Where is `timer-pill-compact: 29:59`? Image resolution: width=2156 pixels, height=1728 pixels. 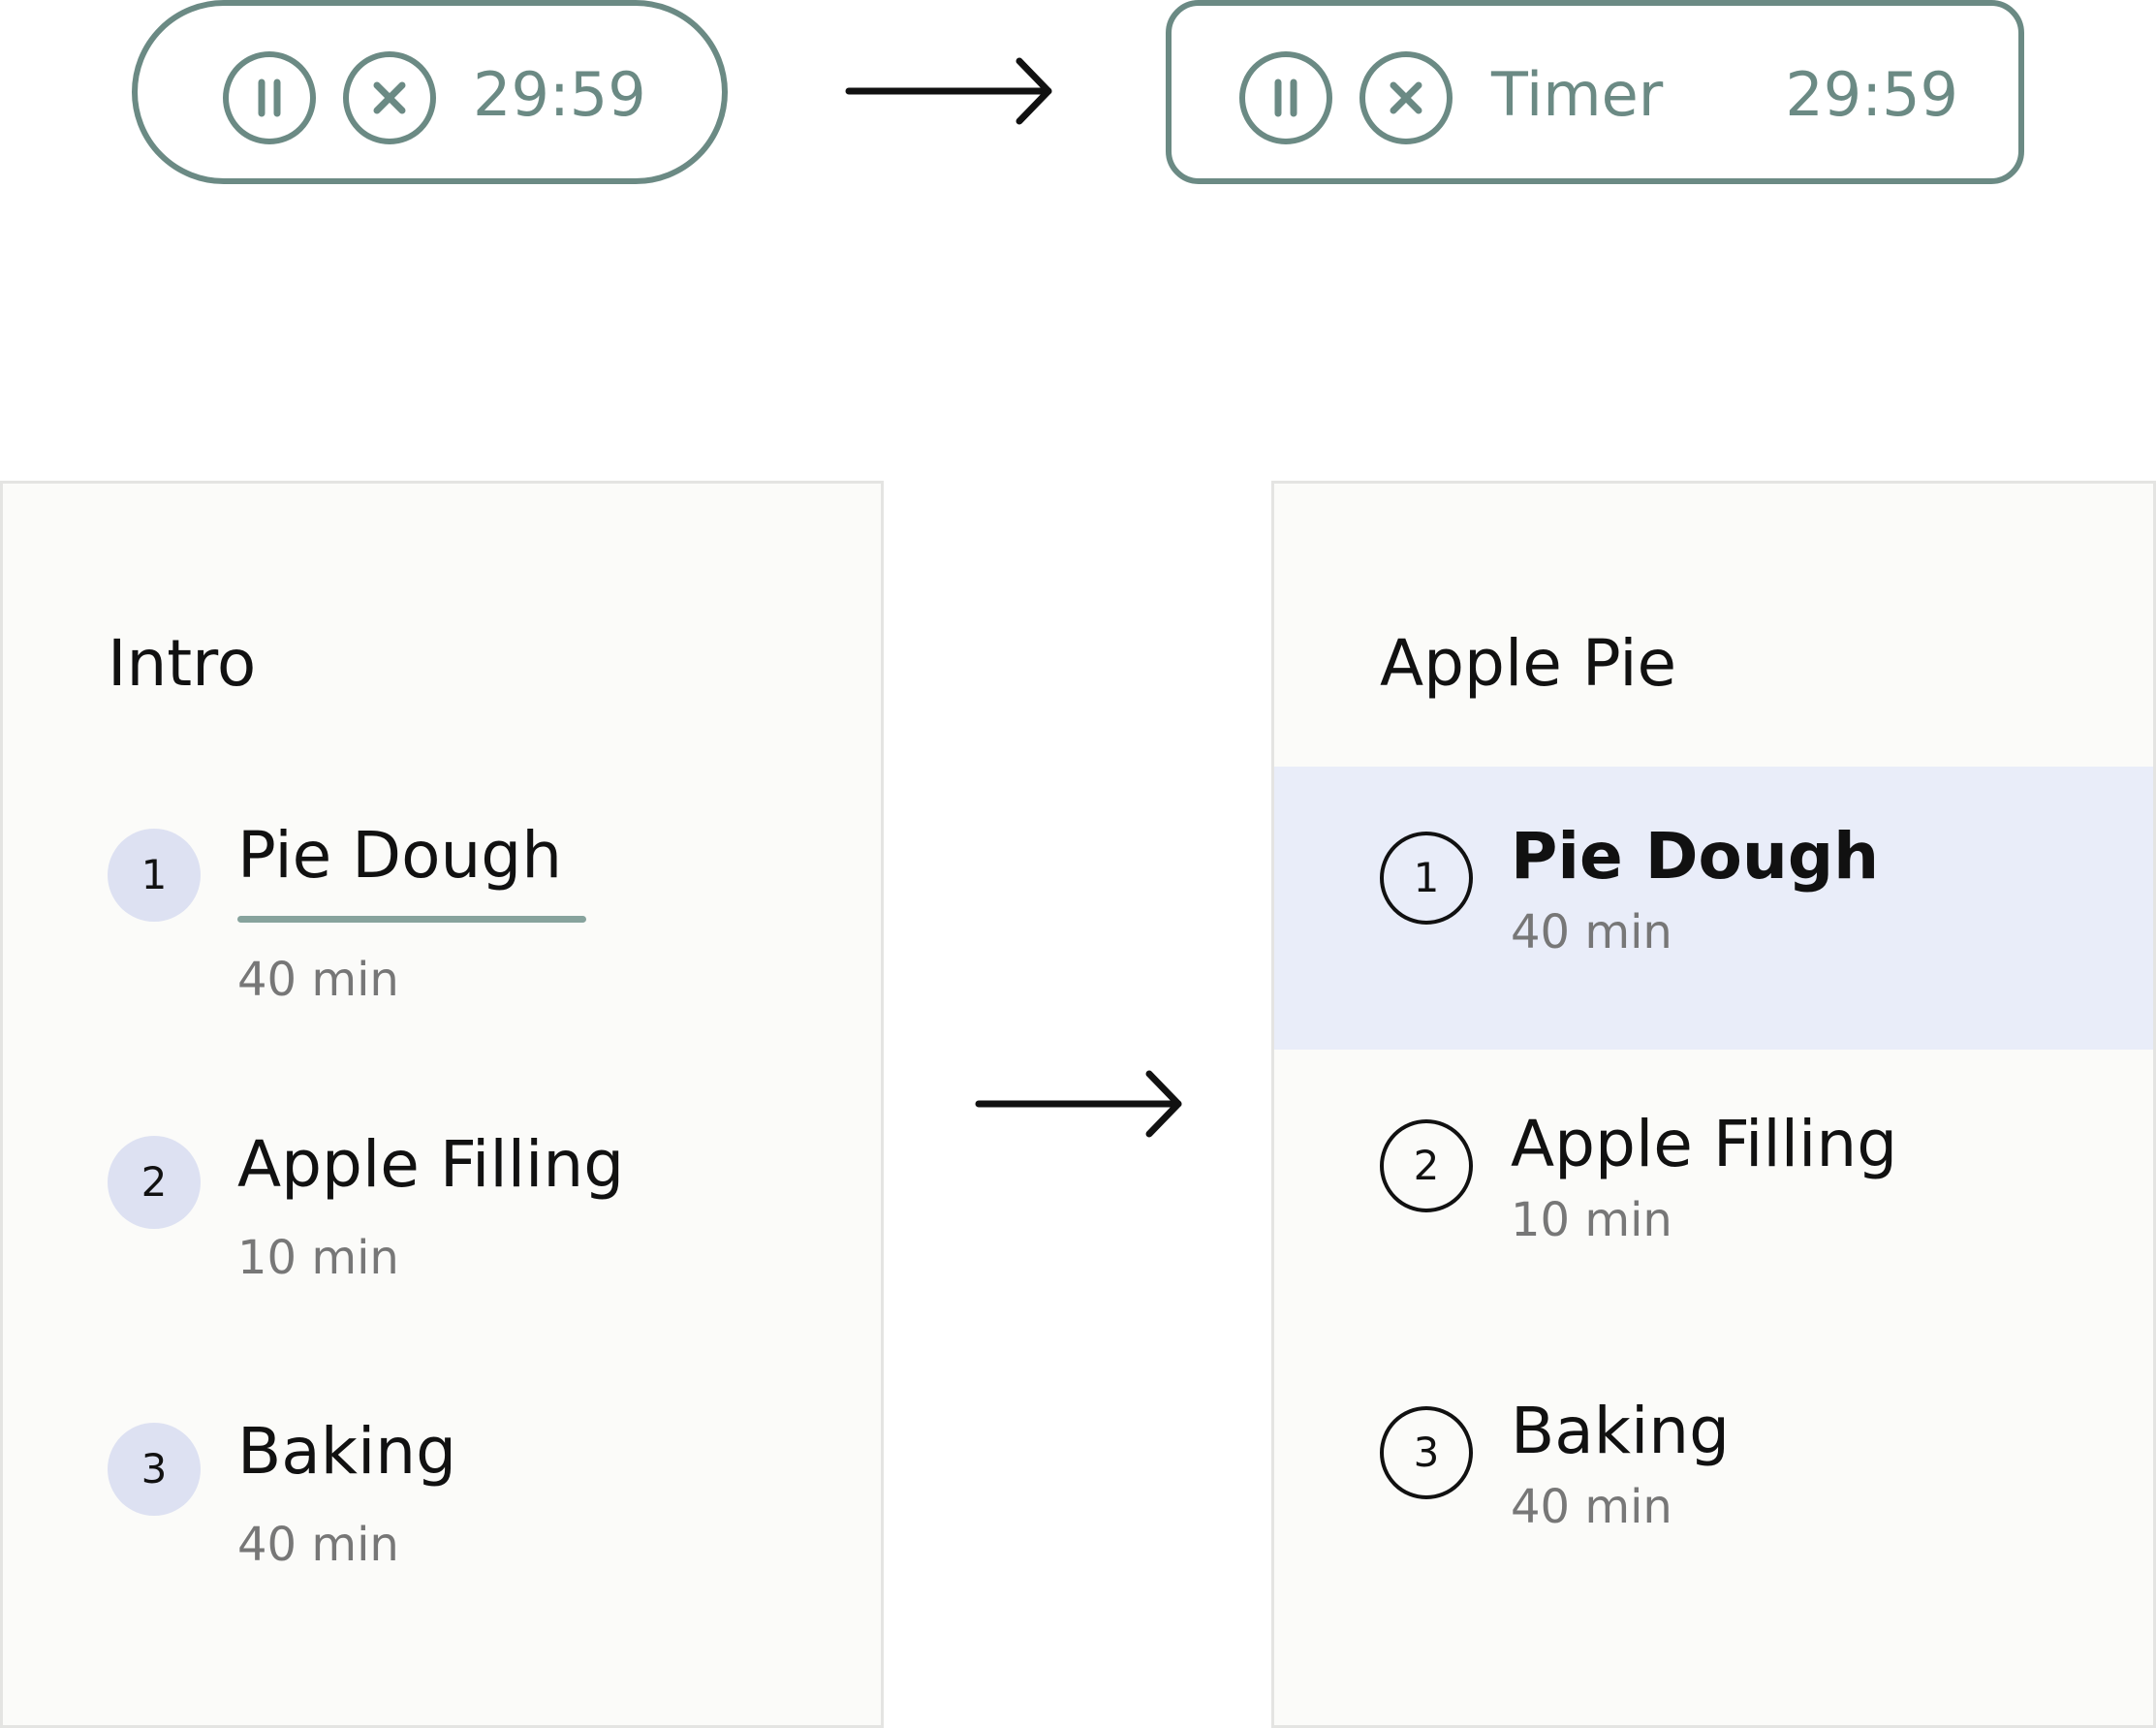 timer-pill-compact: 29:59 is located at coordinates (430, 92).